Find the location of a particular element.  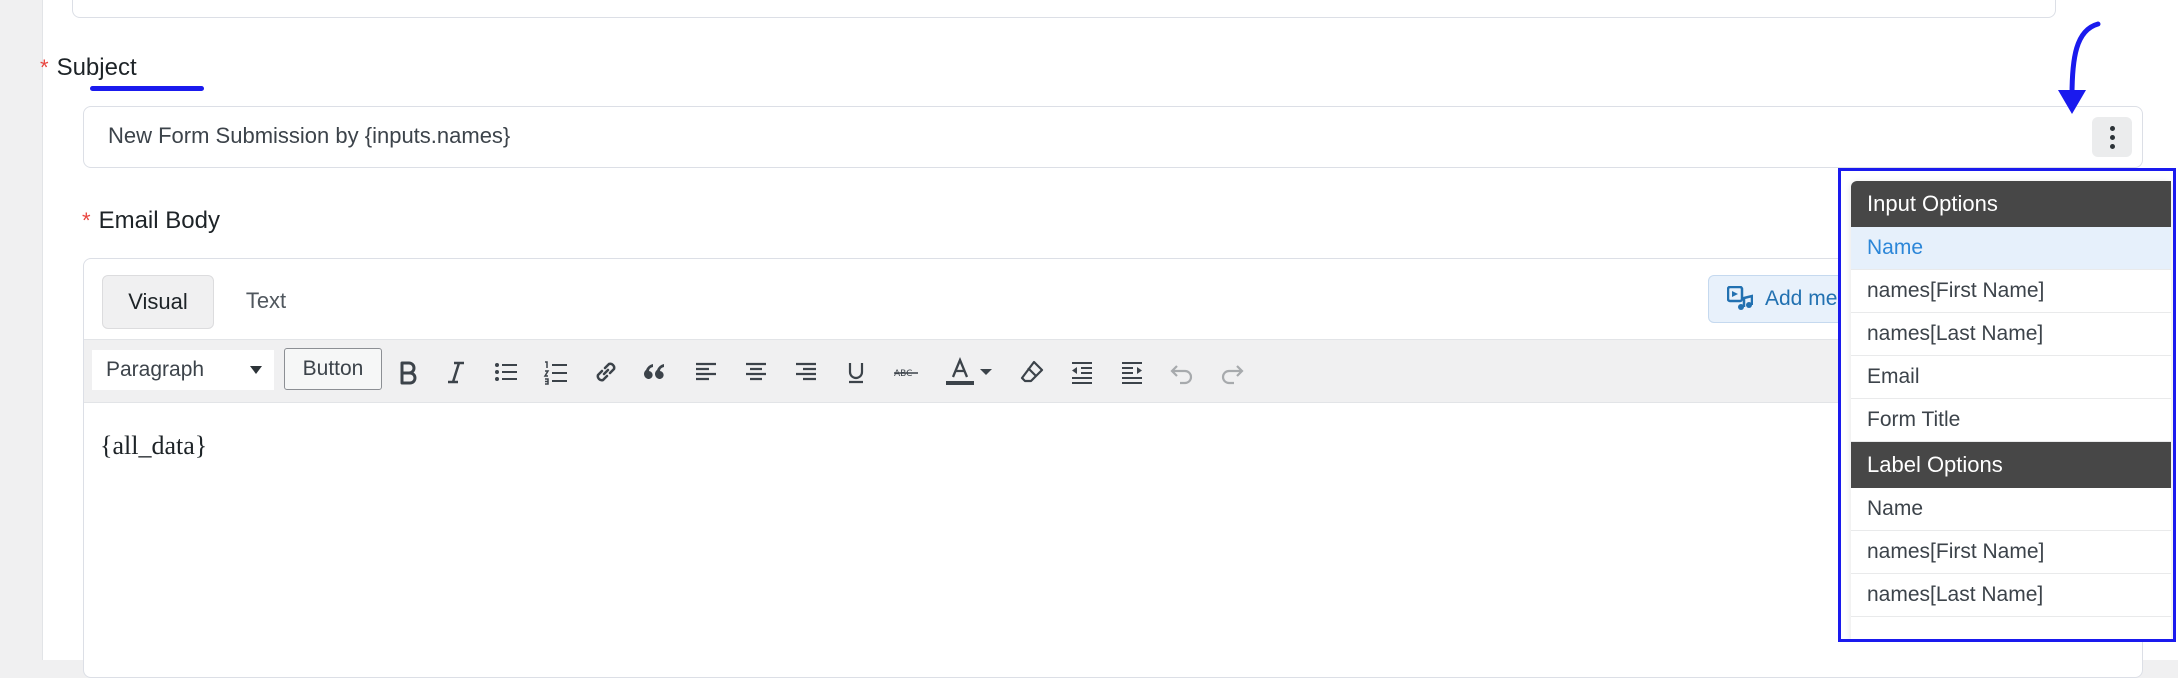

insert-button-button: Button is located at coordinates (333, 369).